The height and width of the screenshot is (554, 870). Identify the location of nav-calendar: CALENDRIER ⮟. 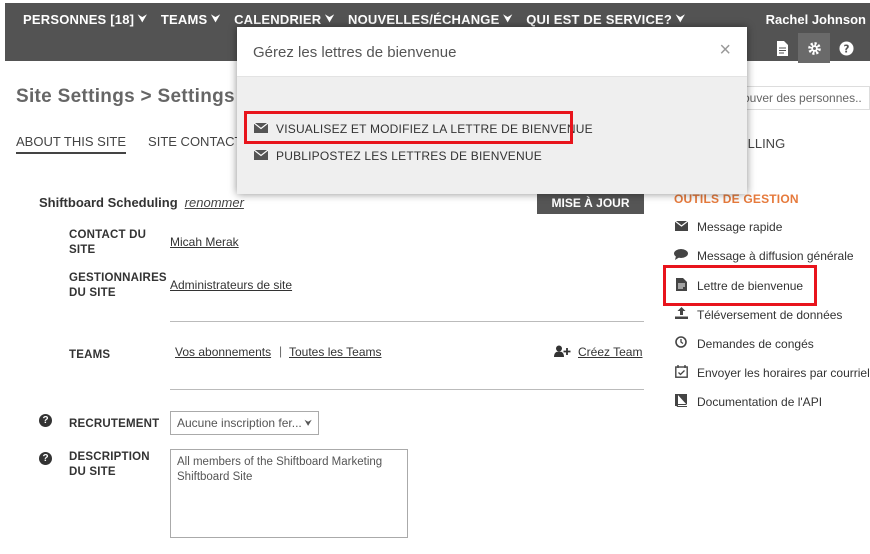
(284, 19).